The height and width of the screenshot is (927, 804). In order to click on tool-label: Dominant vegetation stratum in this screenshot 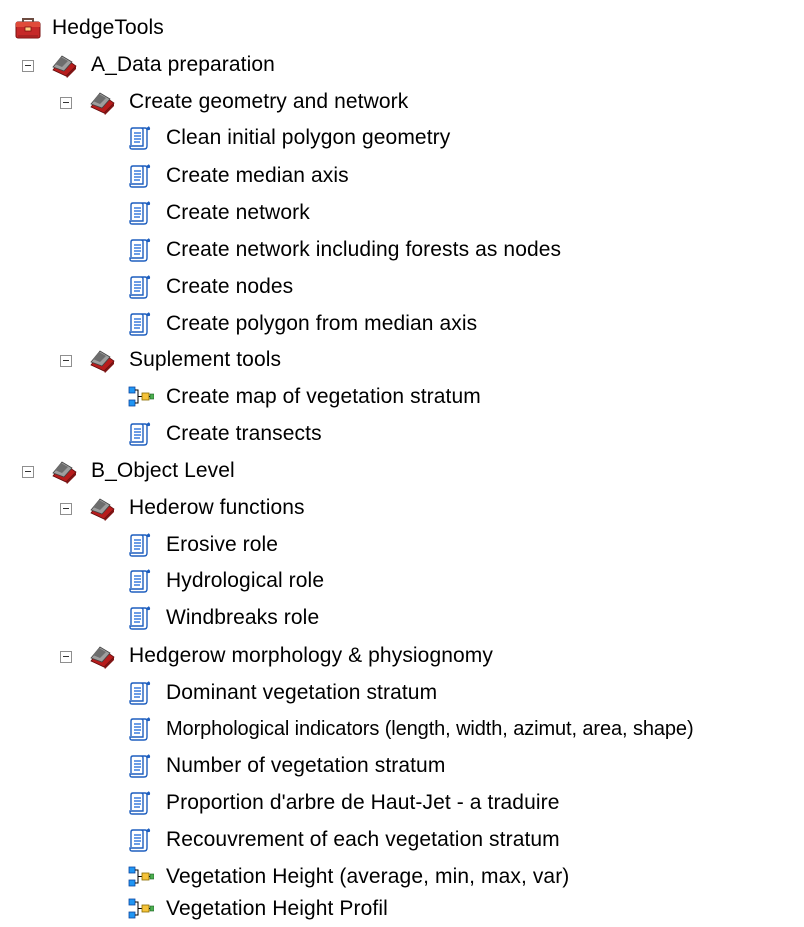, I will do `click(302, 692)`.